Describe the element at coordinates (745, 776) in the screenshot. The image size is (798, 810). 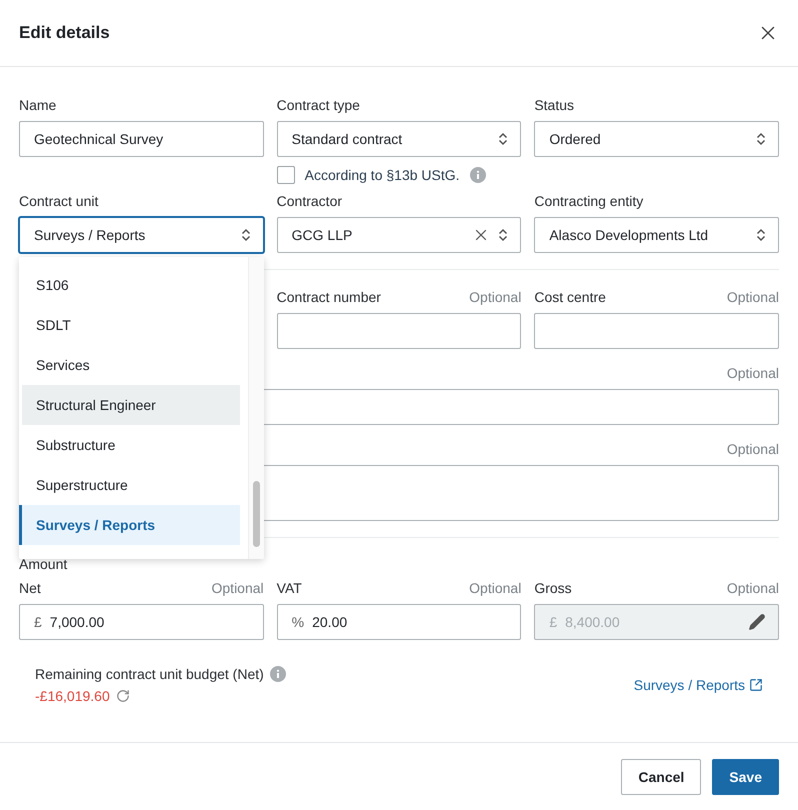
I see `save-button: Save` at that location.